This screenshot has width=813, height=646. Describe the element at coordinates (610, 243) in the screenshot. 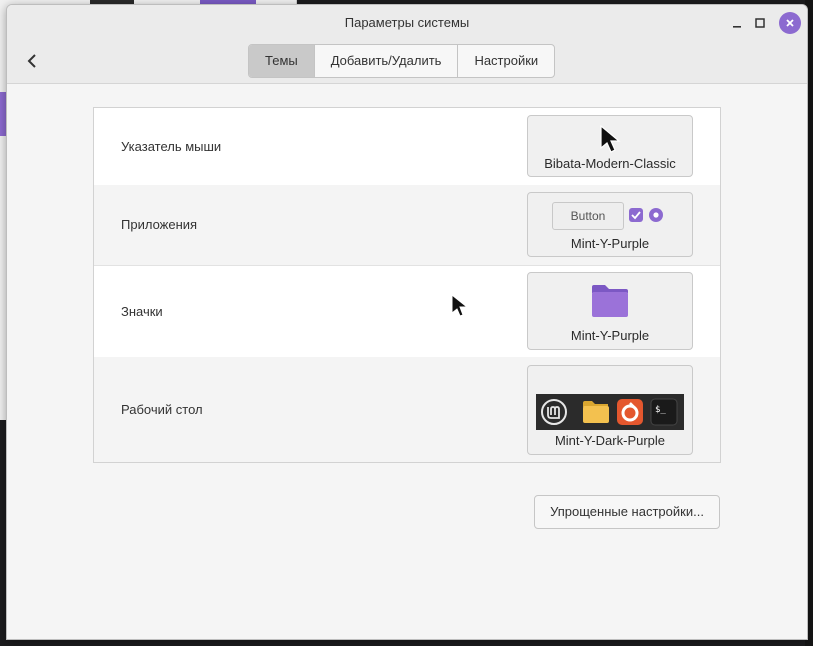

I see `applications-theme-name: Mint-Y-Purple` at that location.